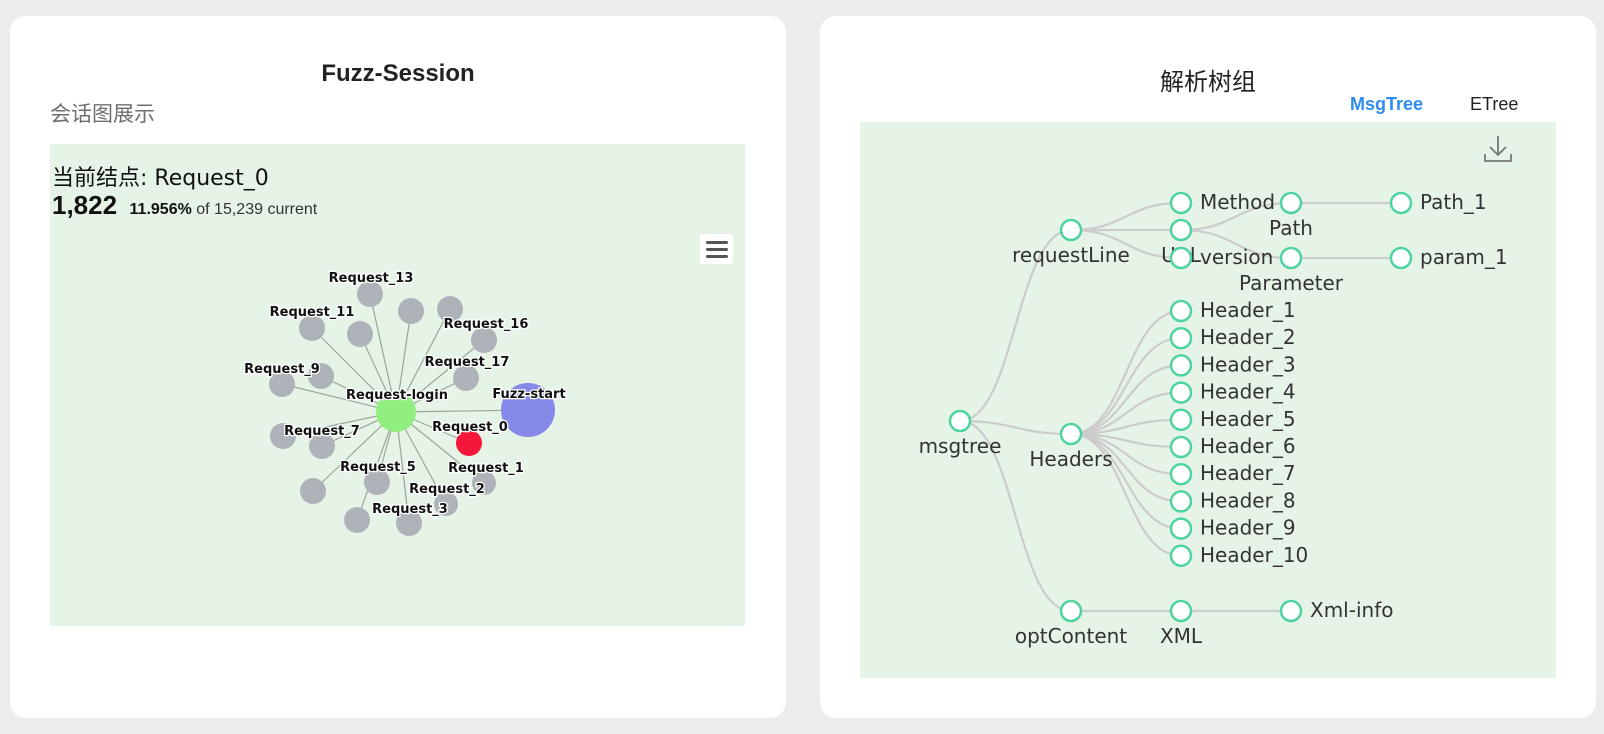 The image size is (1604, 734). I want to click on tree-node-path-1: Path_1, so click(1438, 202).